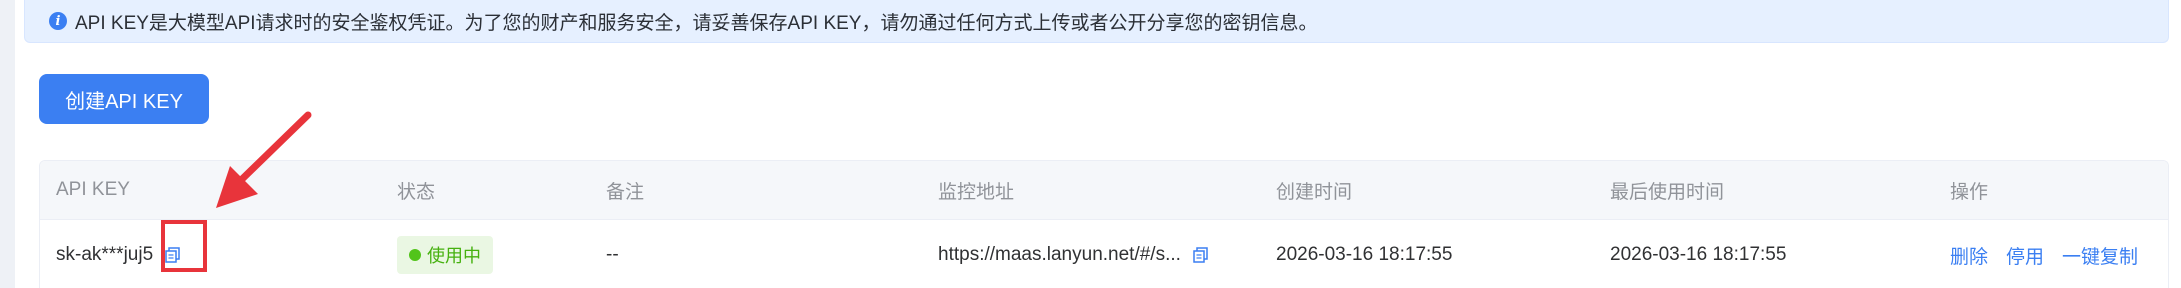  Describe the element at coordinates (1667, 192) in the screenshot. I see `header-last-used: 最后使用时间` at that location.